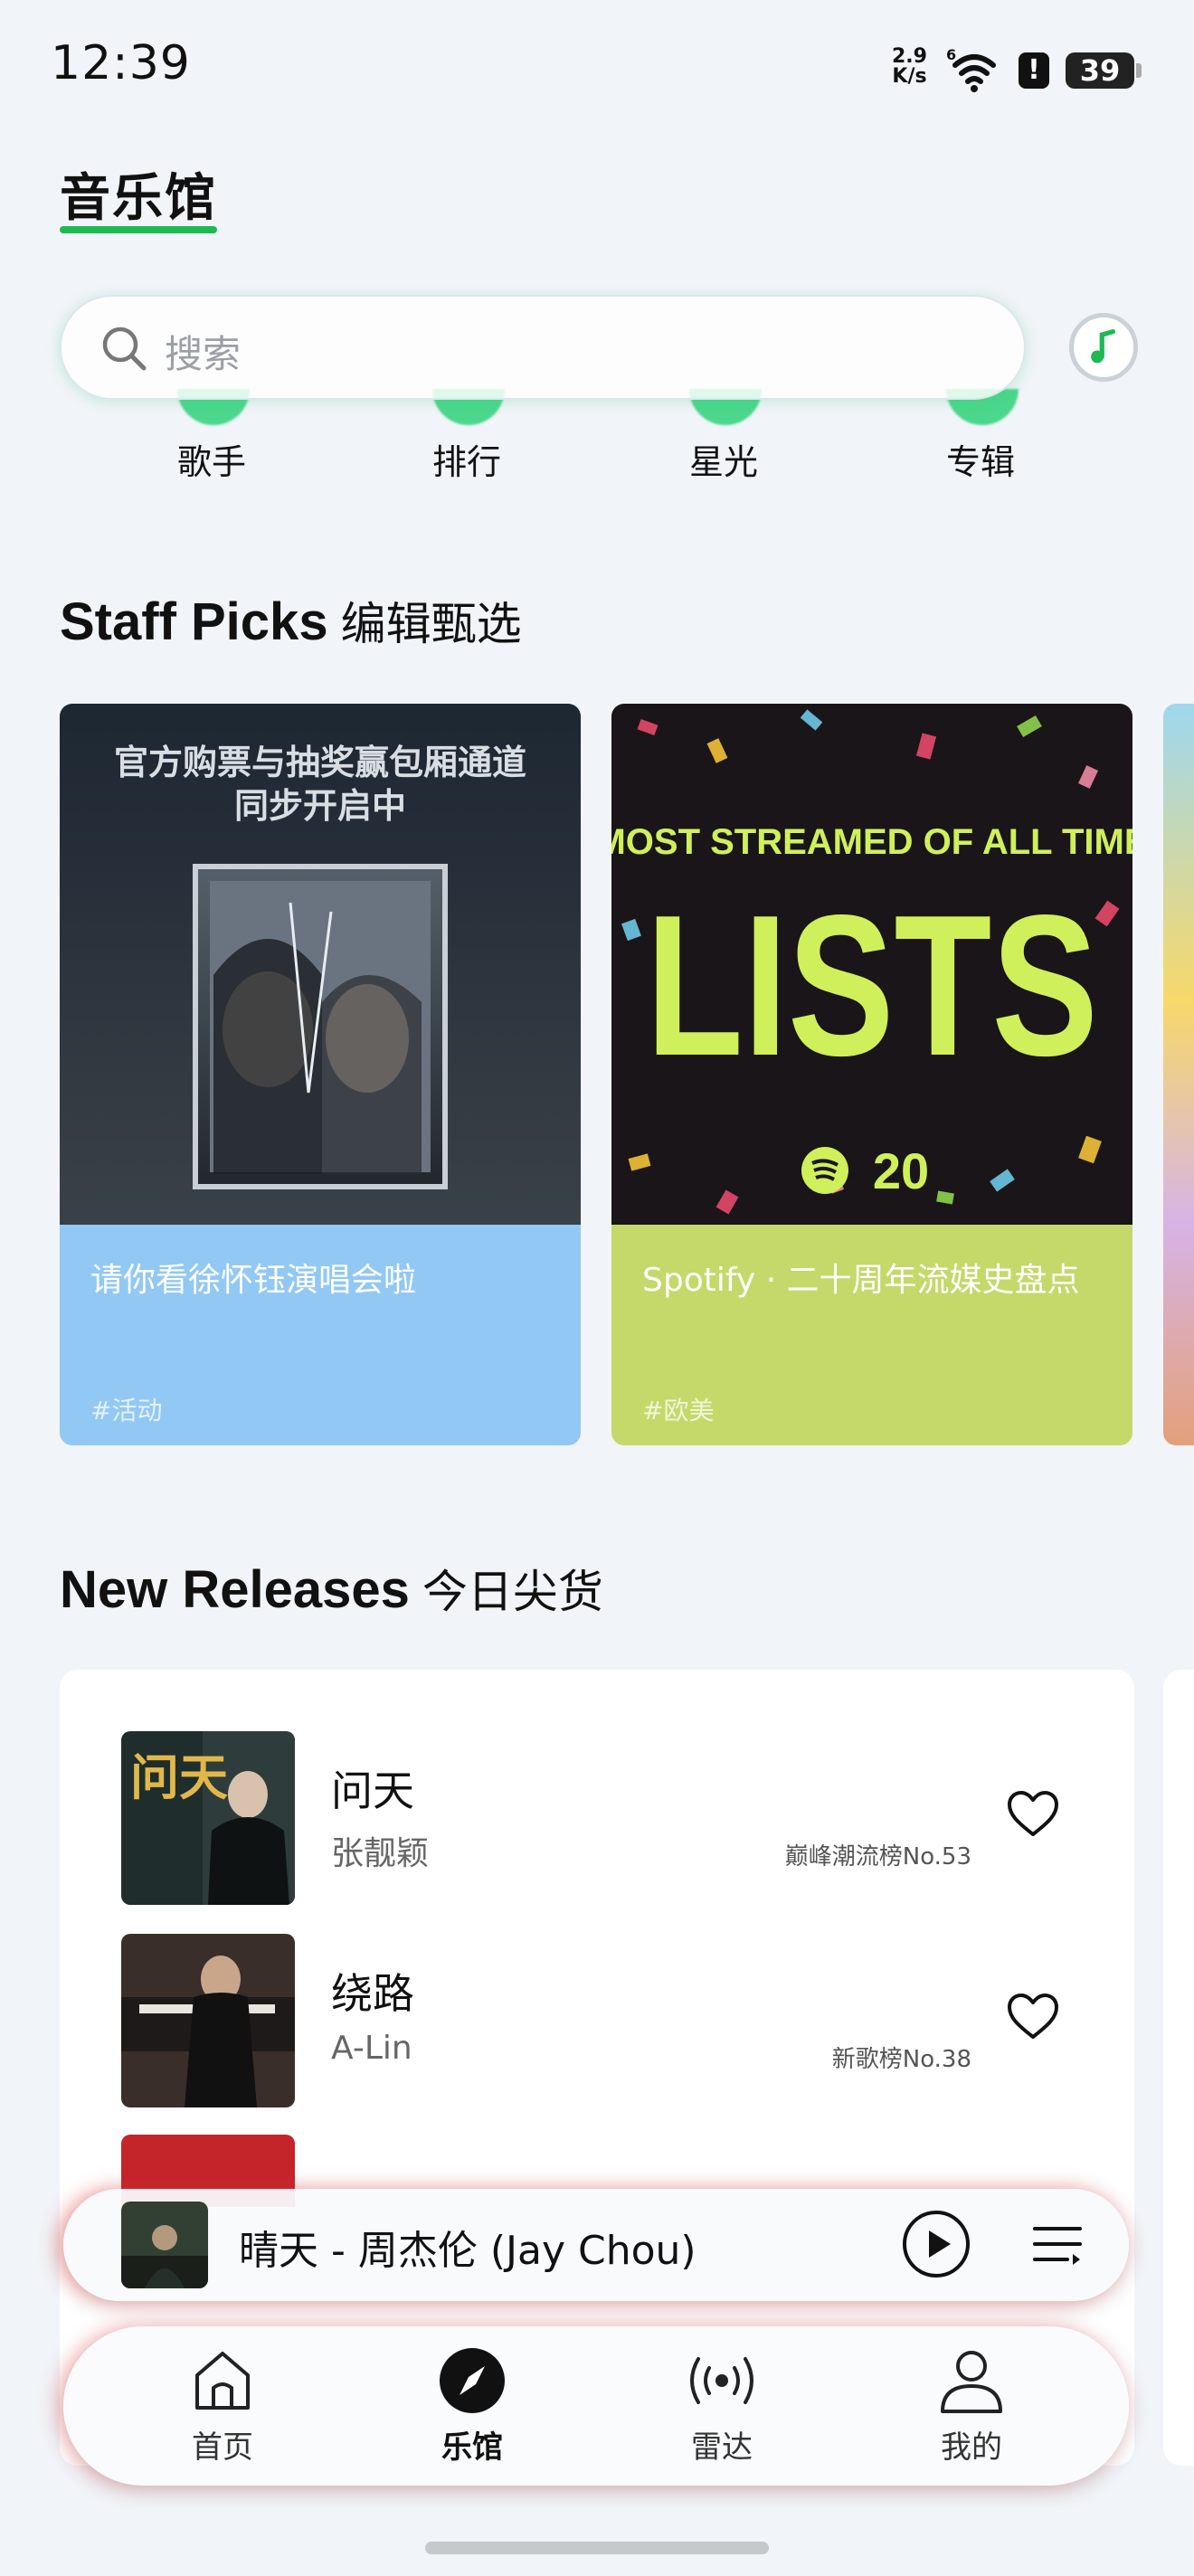 The image size is (1194, 2576). I want to click on chart-rank-badge: 巅峰潮流榜No.53, so click(877, 1857).